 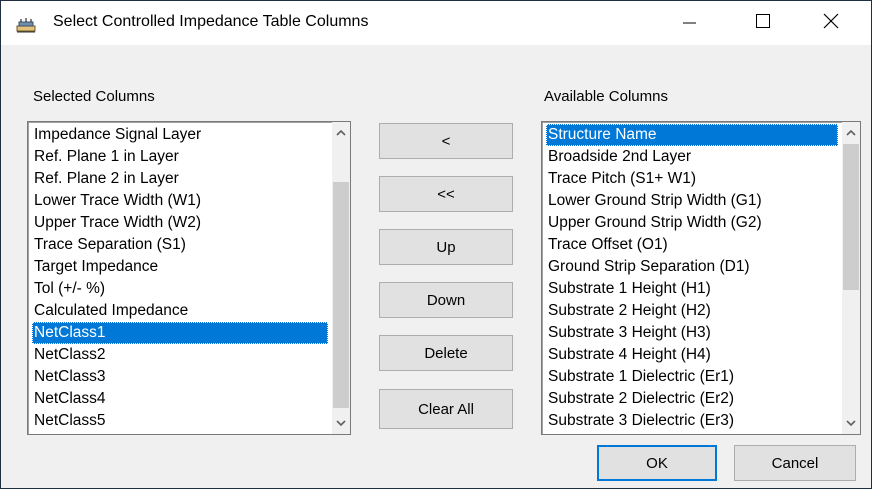 I want to click on list-item: Substrate 3 Height (H3), so click(x=692, y=333).